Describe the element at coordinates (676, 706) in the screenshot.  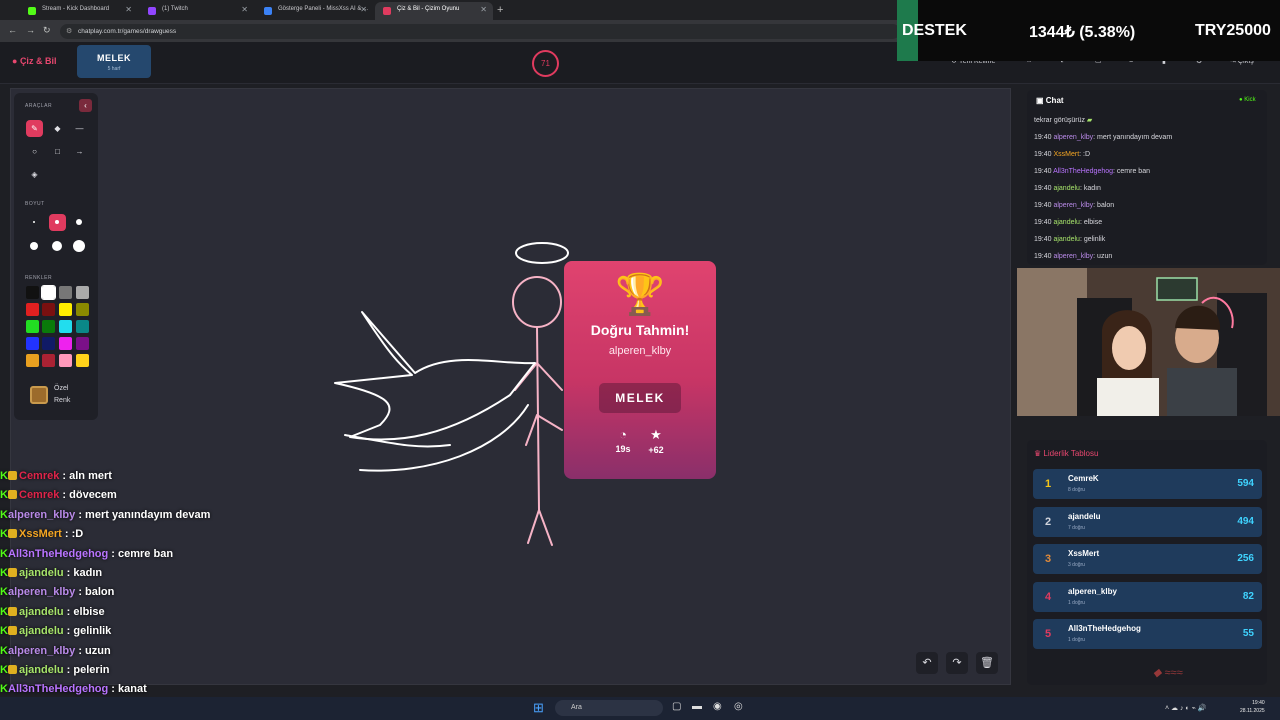
I see `task-view-icon: ▢` at that location.